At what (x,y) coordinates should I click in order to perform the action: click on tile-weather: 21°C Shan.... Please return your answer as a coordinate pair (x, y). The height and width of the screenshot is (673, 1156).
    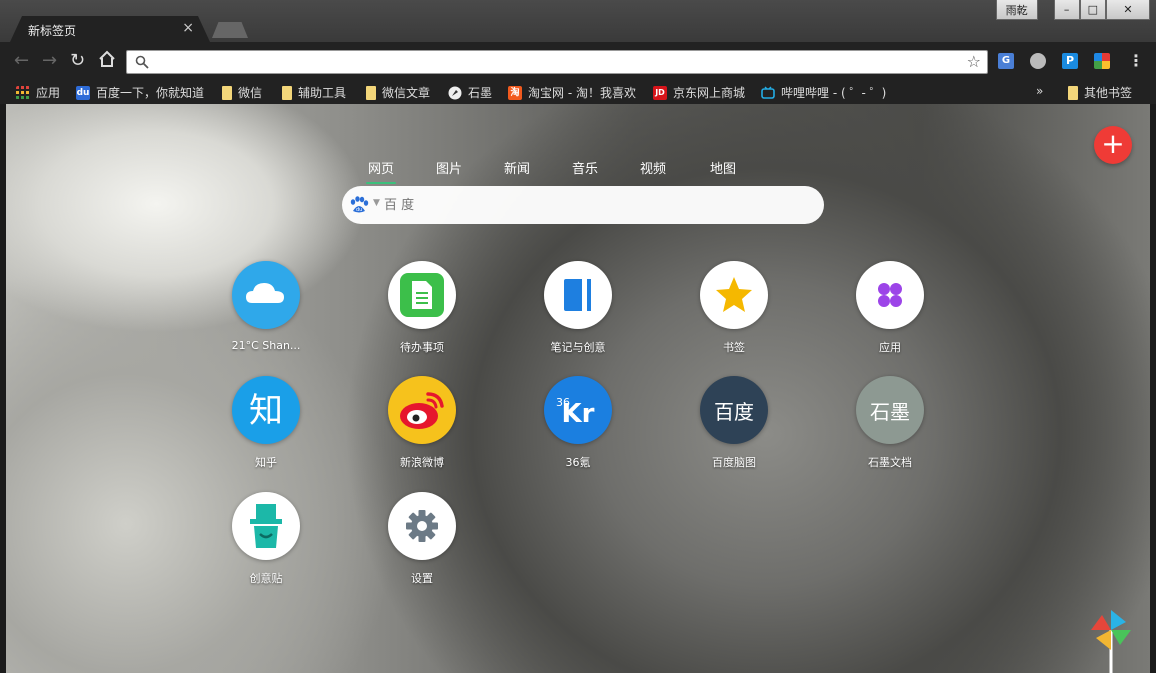
    Looking at the image, I should click on (266, 306).